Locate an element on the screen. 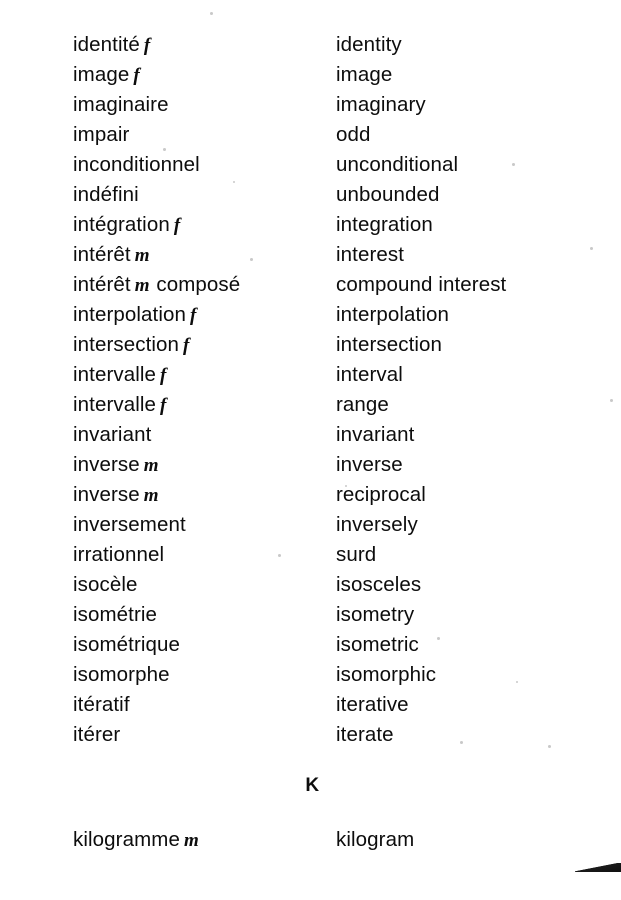 The height and width of the screenshot is (900, 621). headword-french: identité is located at coordinates (106, 44).